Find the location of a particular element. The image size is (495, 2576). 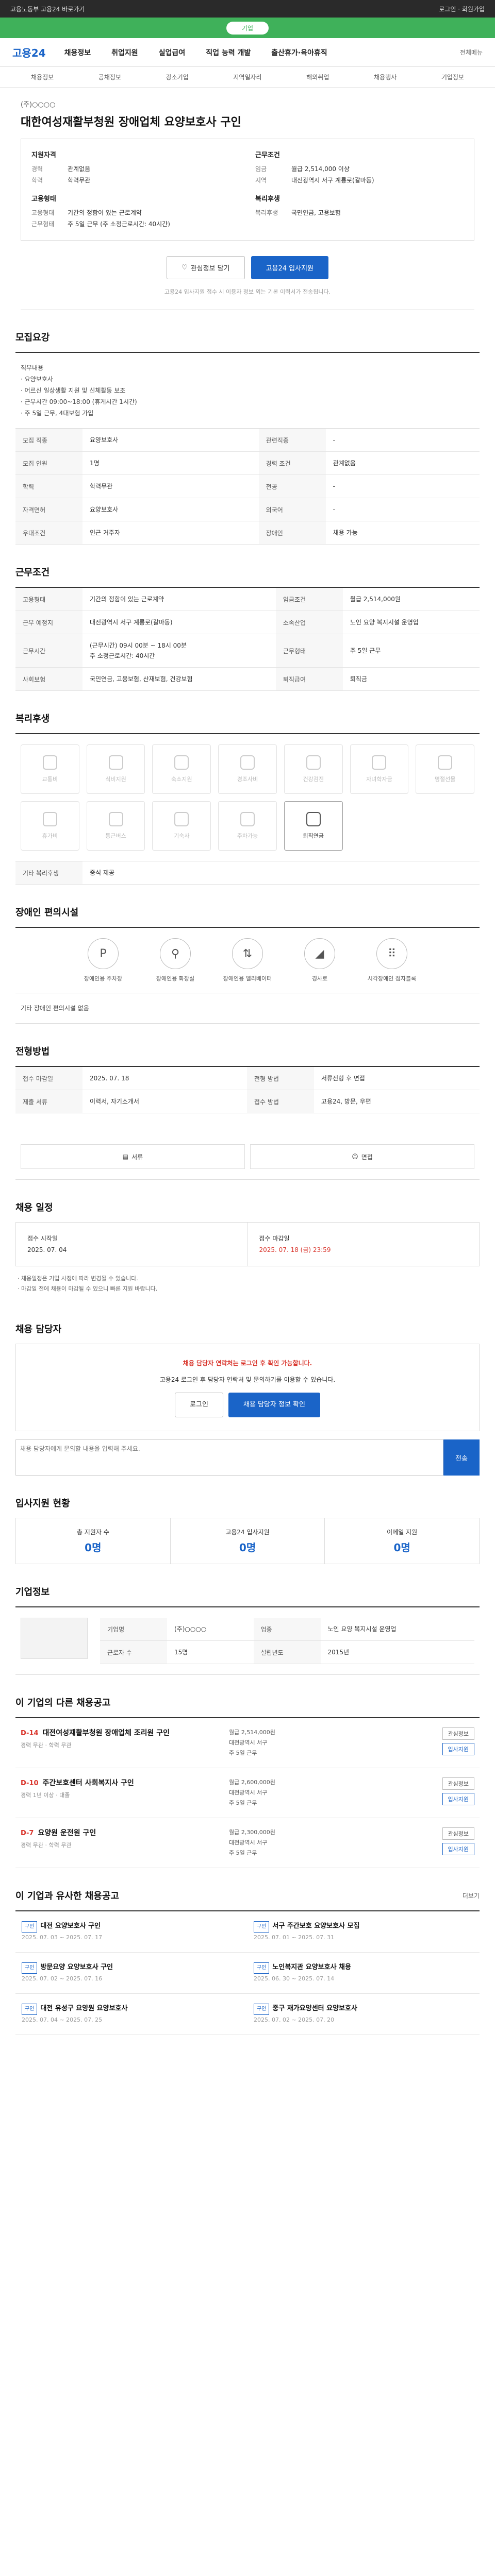

section-title: 채용 담당자 is located at coordinates (38, 1329).